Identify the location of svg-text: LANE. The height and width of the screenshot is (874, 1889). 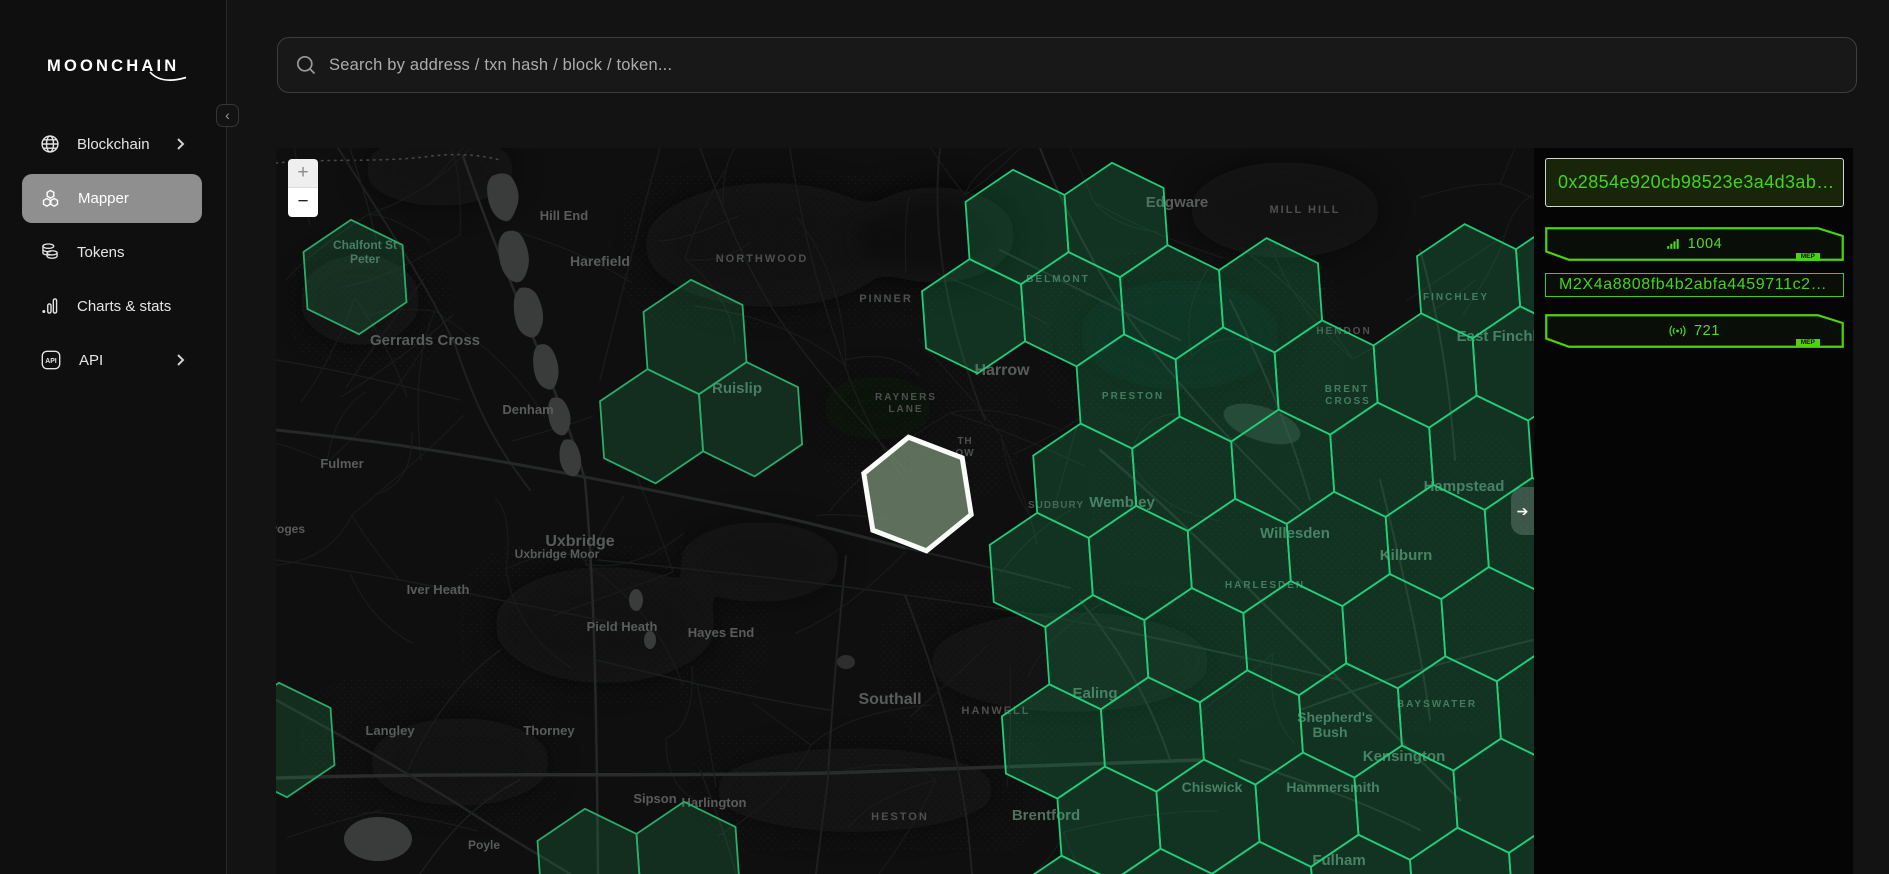
(905, 409).